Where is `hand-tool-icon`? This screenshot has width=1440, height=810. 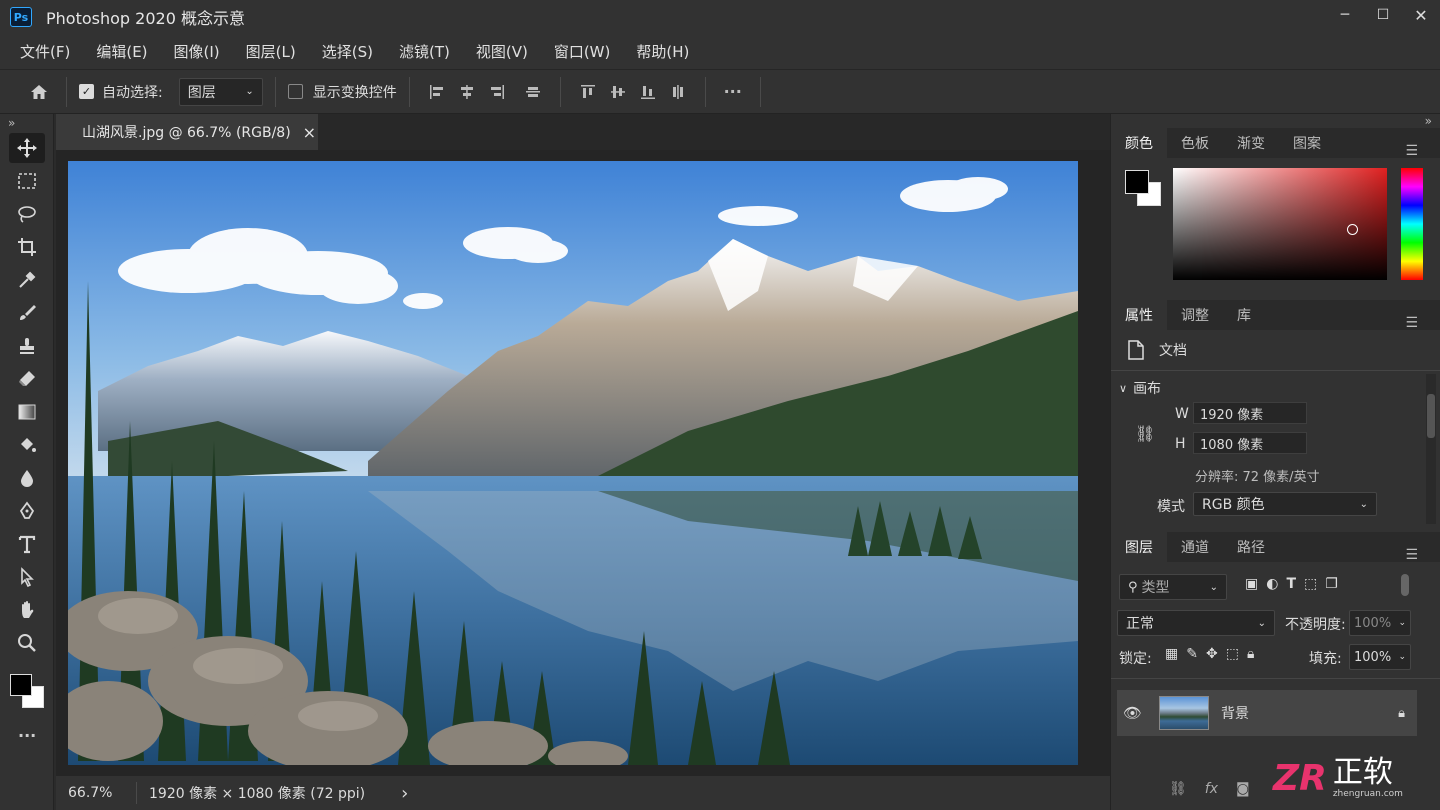
hand-tool-icon is located at coordinates (27, 610).